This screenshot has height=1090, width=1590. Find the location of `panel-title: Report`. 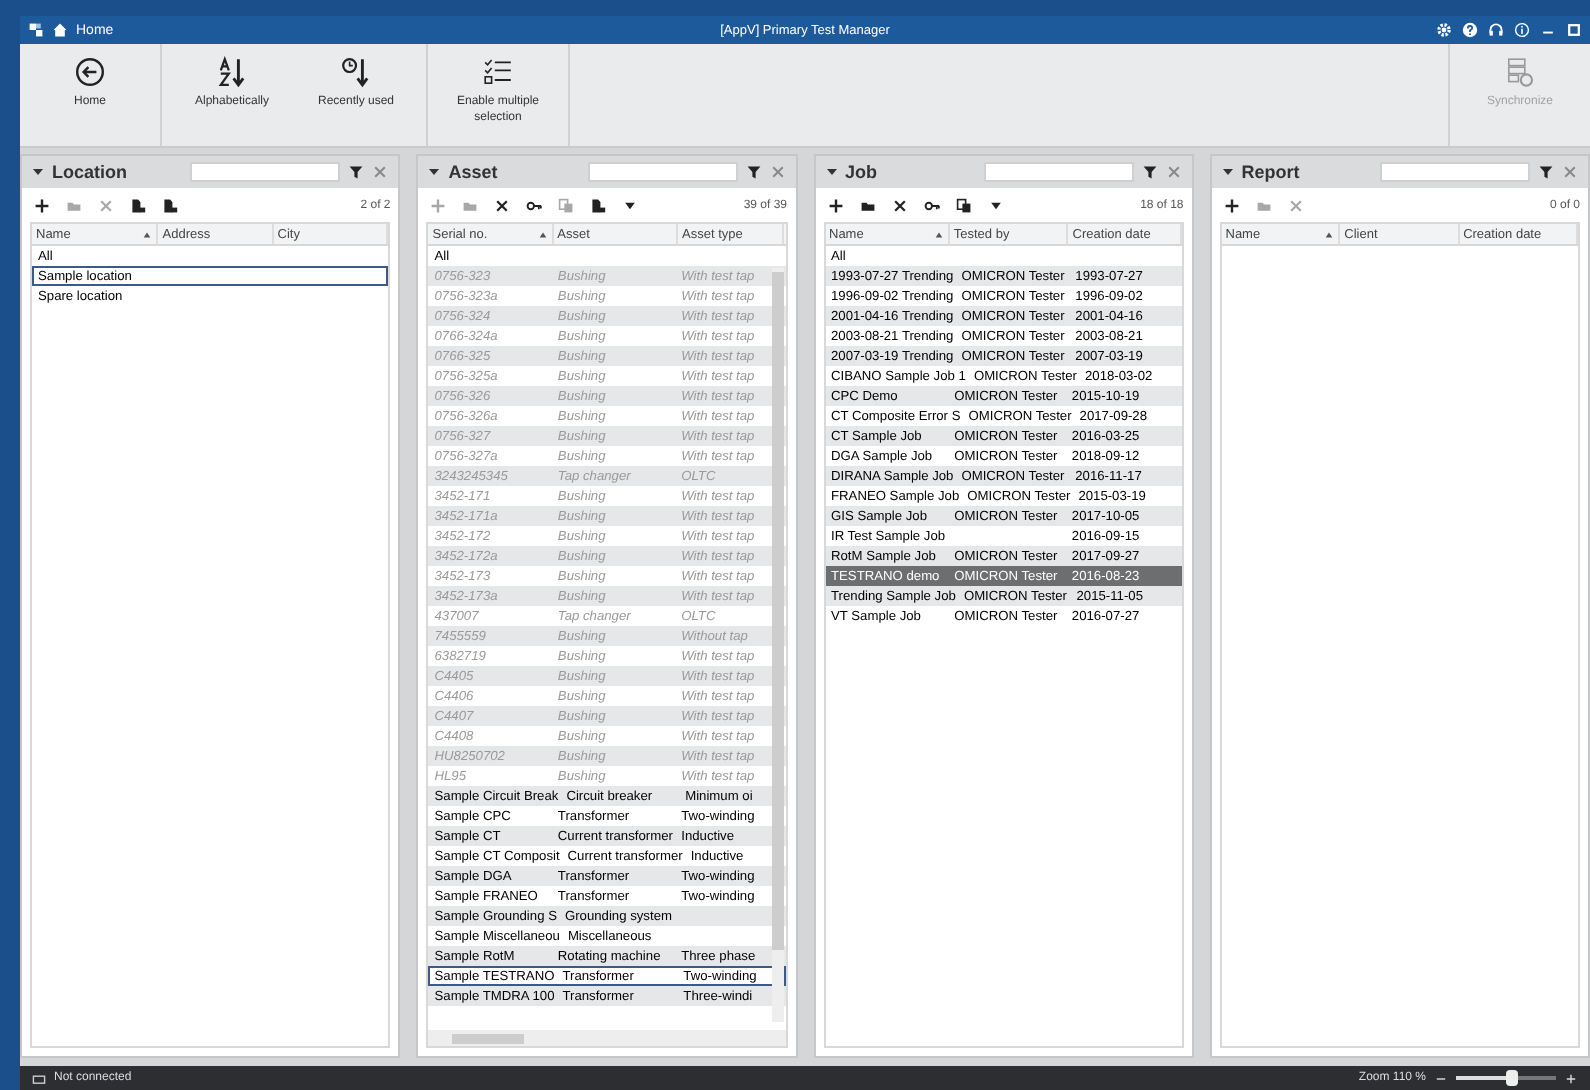

panel-title: Report is located at coordinates (1270, 172).